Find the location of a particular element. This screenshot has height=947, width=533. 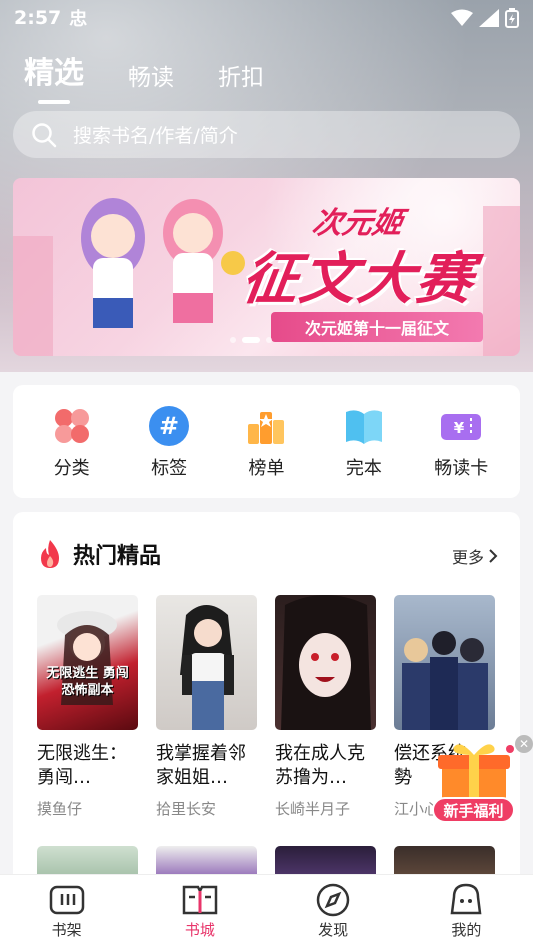

banner-subtitle: 次元姬第十一届征文 is located at coordinates (377, 327).